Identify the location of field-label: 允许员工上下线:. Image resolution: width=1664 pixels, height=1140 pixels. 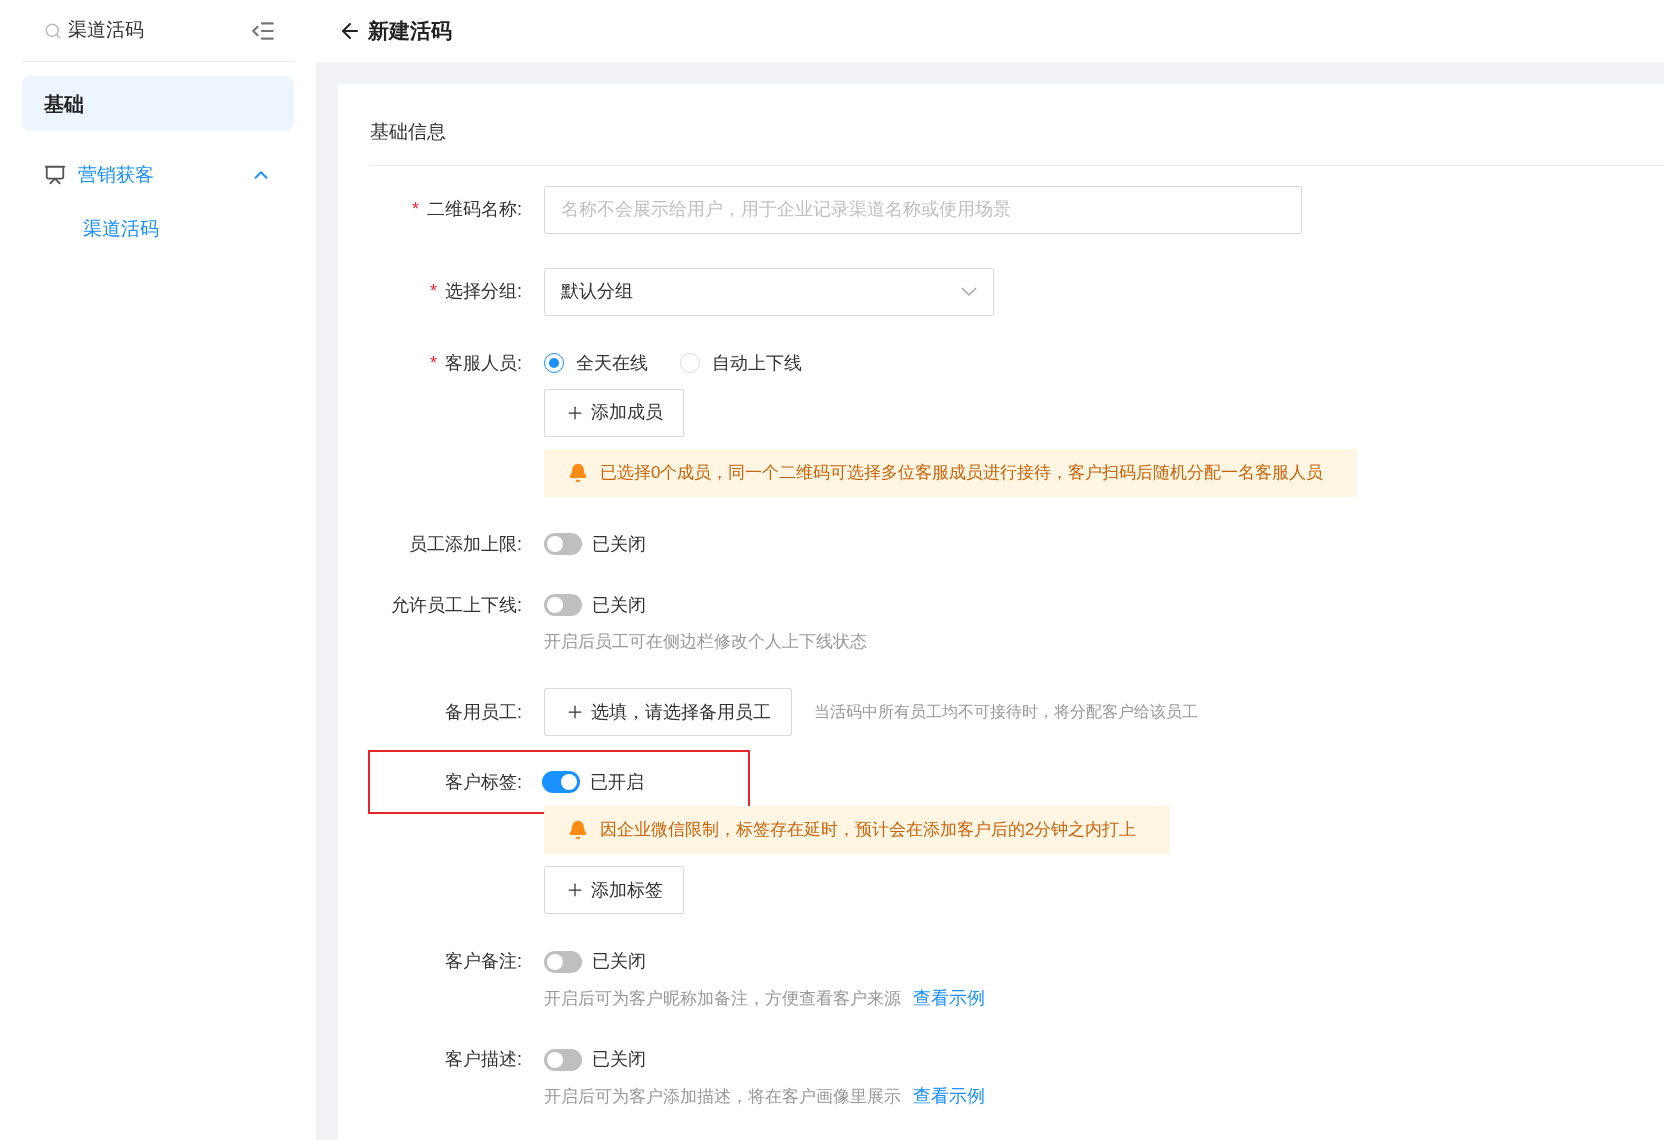
(456, 605).